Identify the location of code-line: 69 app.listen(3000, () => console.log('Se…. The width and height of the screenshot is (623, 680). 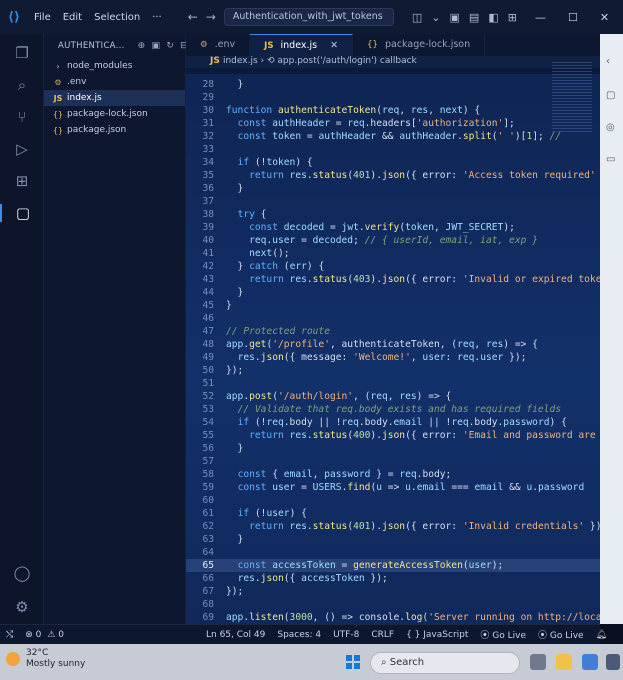
(393, 617).